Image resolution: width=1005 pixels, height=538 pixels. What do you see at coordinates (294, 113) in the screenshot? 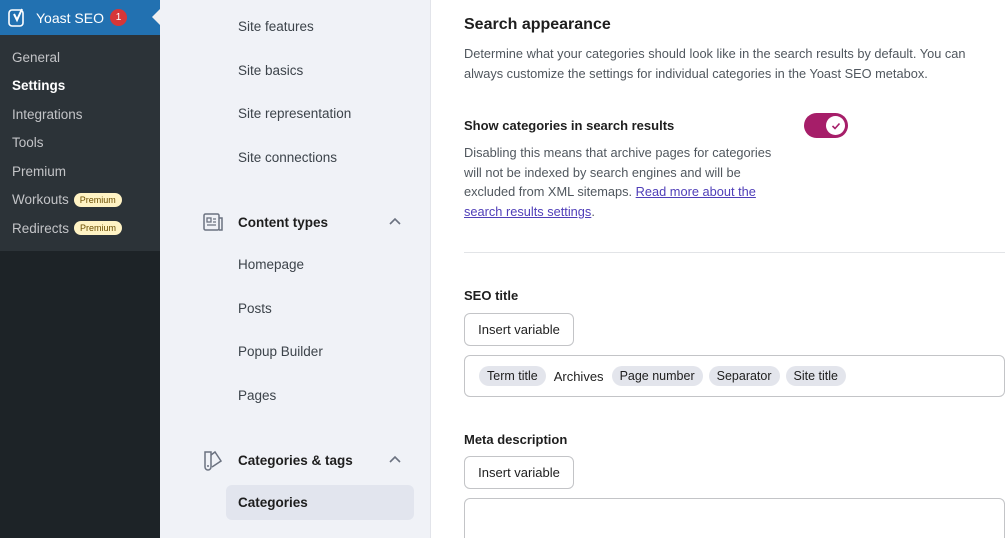
I see `nav-site-representation: Site representation` at bounding box center [294, 113].